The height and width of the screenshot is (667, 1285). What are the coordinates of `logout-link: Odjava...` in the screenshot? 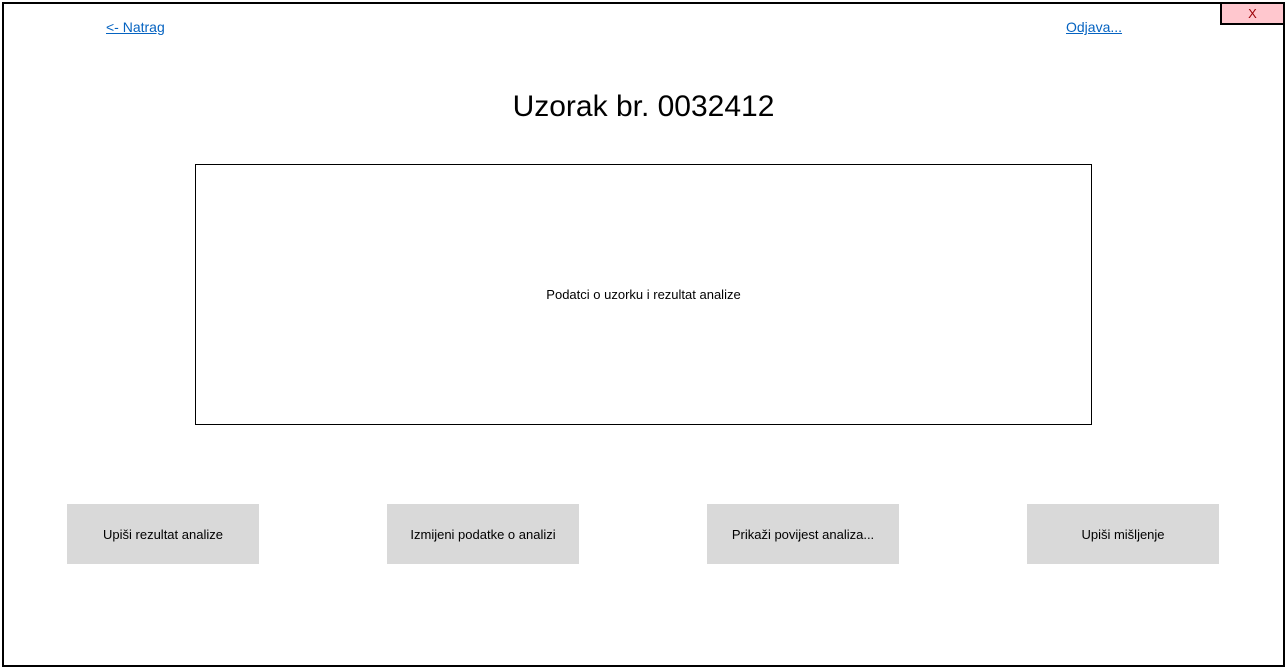 It's located at (1094, 27).